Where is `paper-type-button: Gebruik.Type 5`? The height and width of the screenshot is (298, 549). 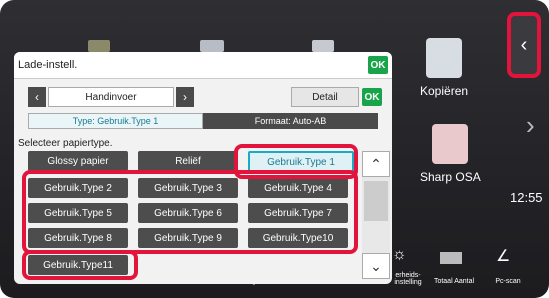
paper-type-button: Gebruik.Type 5 is located at coordinates (78, 213).